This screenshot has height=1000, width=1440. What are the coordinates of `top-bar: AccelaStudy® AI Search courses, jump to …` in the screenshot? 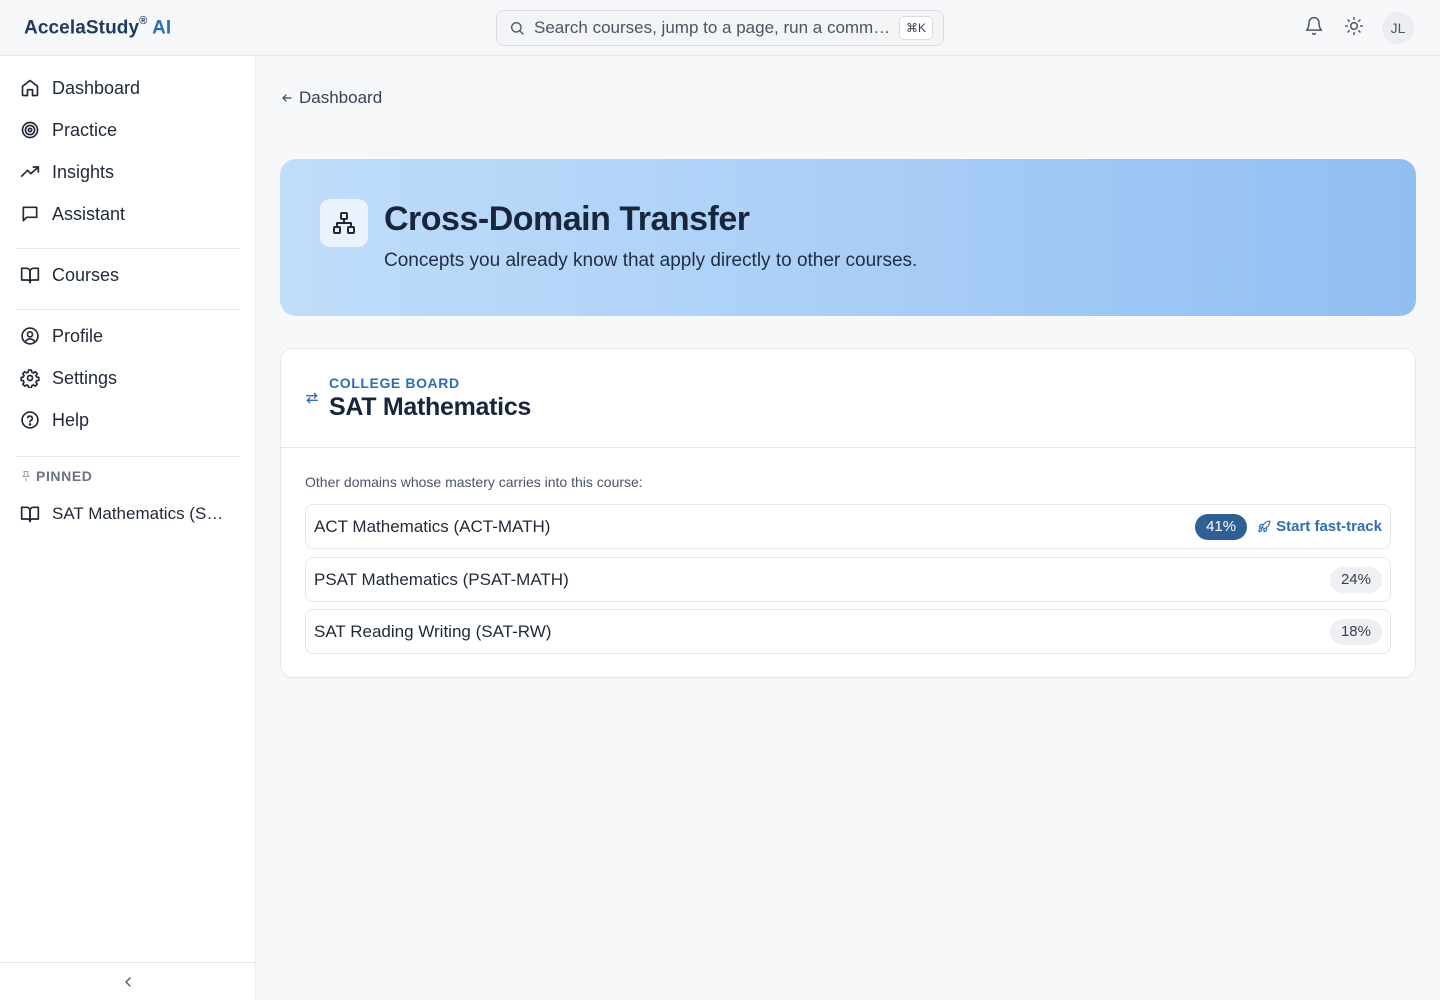 It's located at (720, 28).